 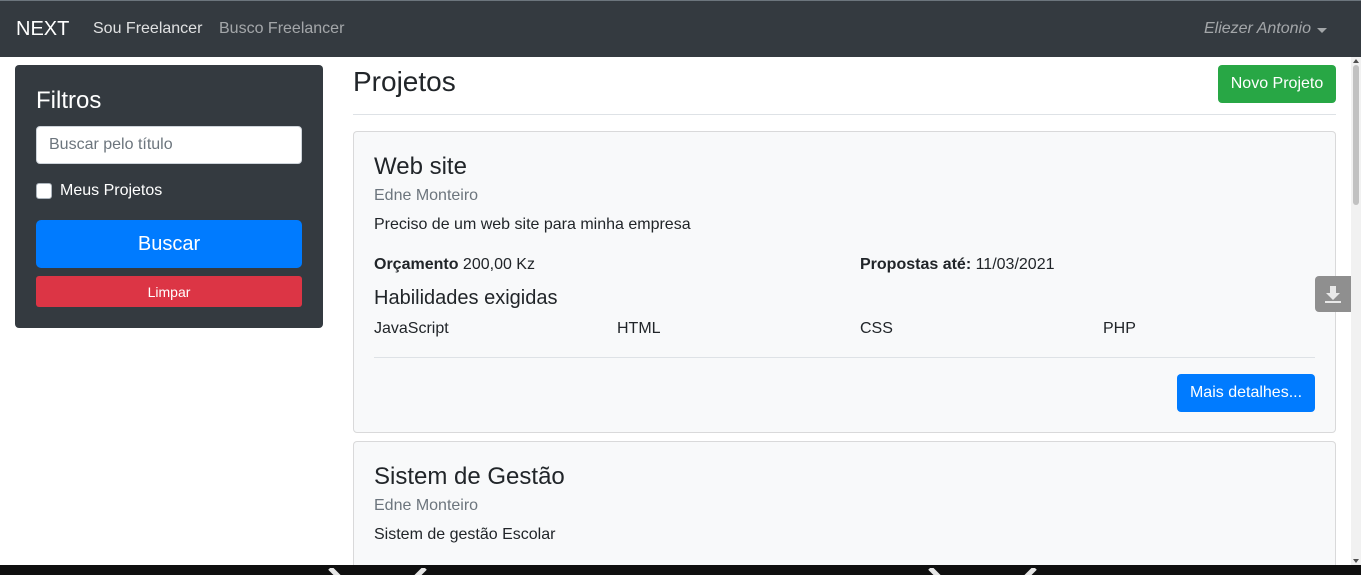 What do you see at coordinates (281, 29) in the screenshot?
I see `nav-link-busco-freelancer: Busco Freelancer` at bounding box center [281, 29].